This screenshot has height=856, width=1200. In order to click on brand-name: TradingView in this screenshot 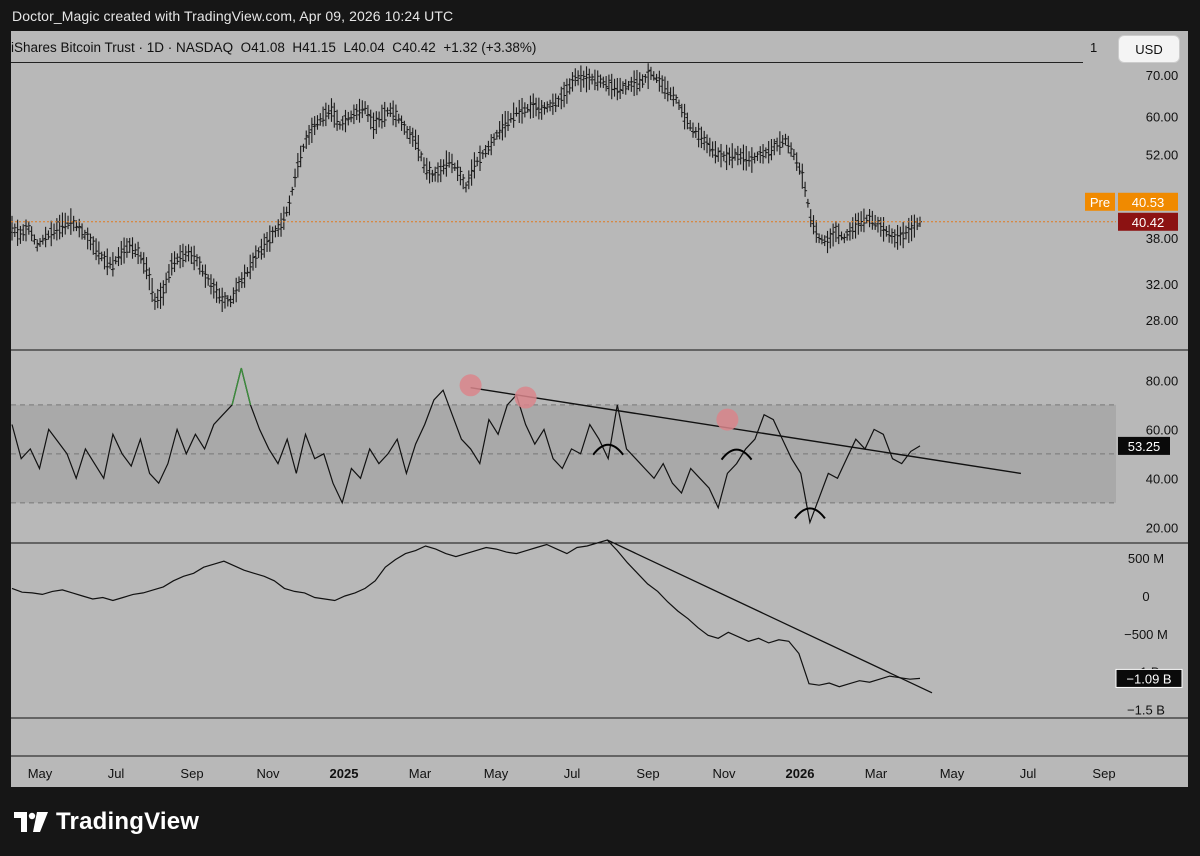, I will do `click(128, 821)`.